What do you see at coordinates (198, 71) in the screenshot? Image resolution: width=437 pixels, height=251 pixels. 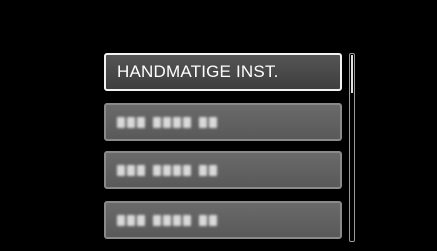 I see `menu-item-label: HANDMATIGE INST.` at bounding box center [198, 71].